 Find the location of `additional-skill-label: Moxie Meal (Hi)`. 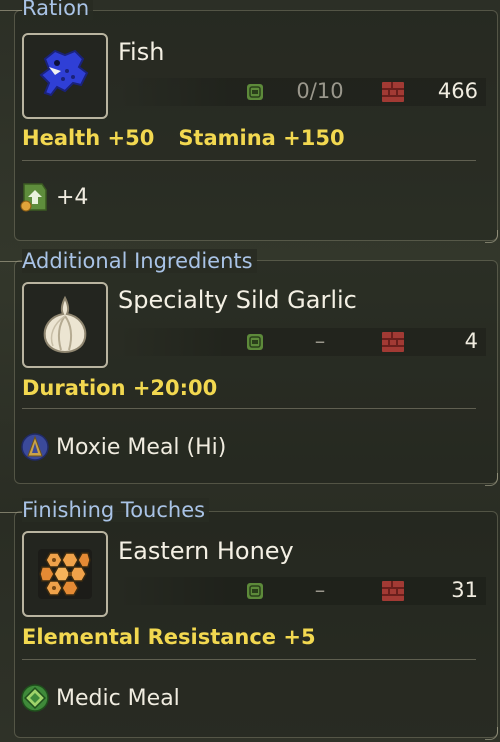

additional-skill-label: Moxie Meal (Hi) is located at coordinates (141, 447).